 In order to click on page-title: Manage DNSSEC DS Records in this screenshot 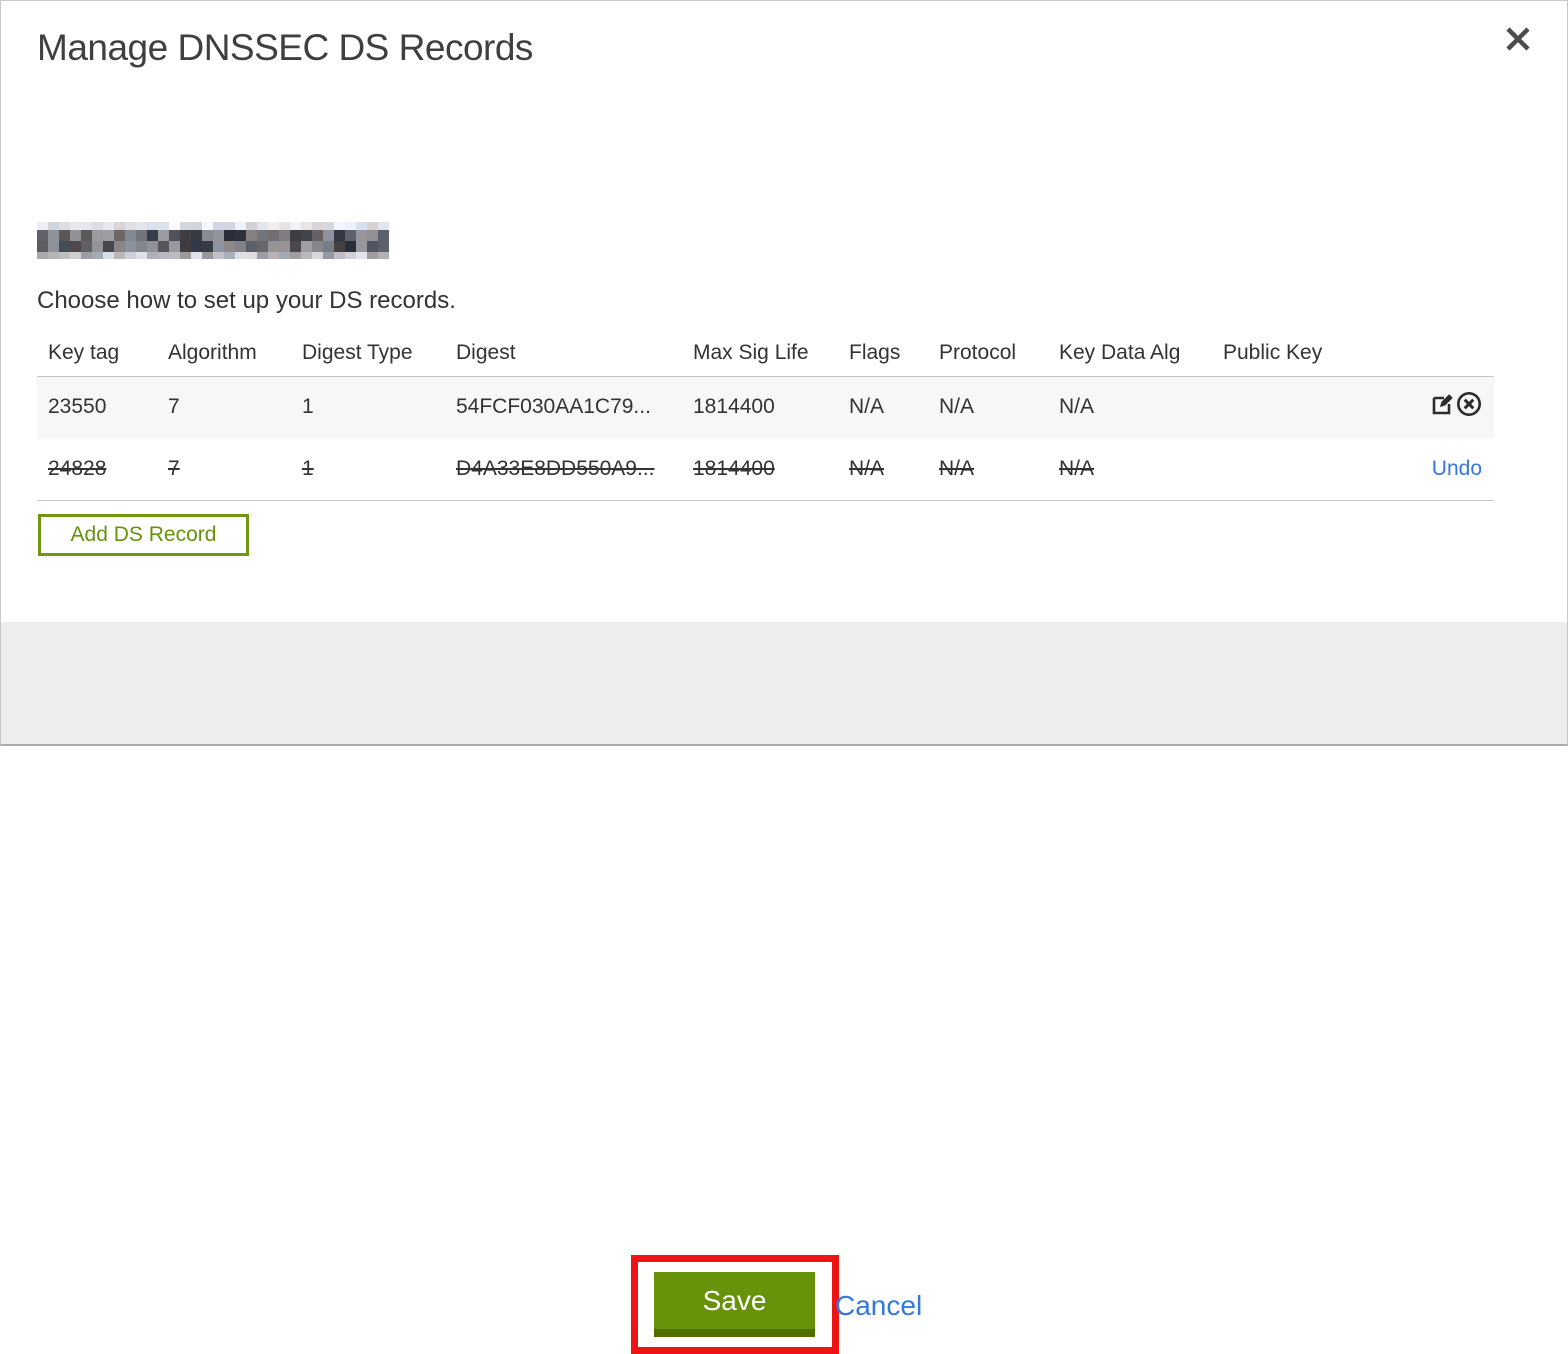, I will do `click(285, 47)`.